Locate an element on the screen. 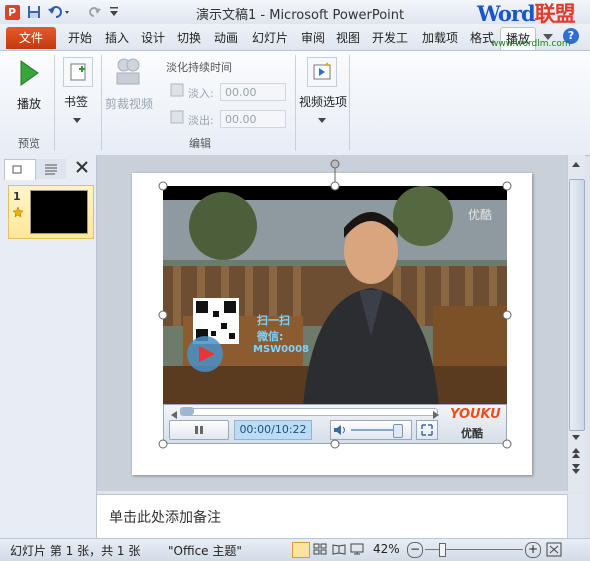 This screenshot has height=561, width=590. tab-view: 视图 is located at coordinates (348, 38).